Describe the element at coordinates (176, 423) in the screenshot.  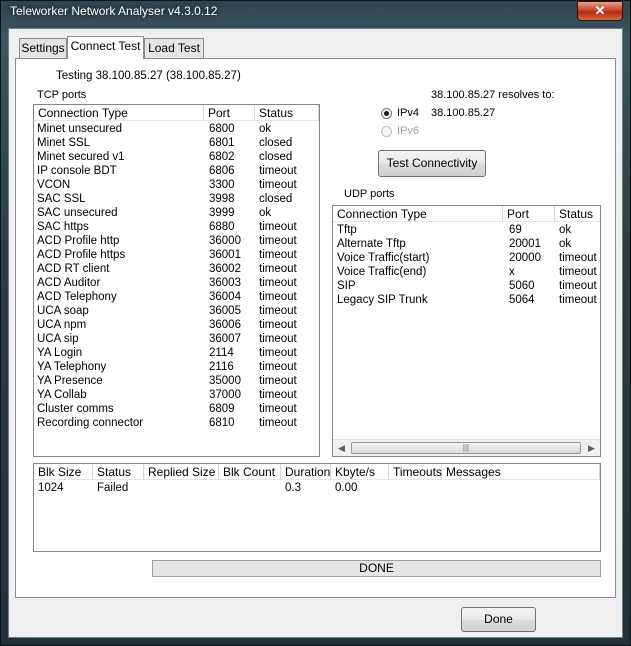
I see `tcp-row: Recording connector 6810 timeout` at that location.